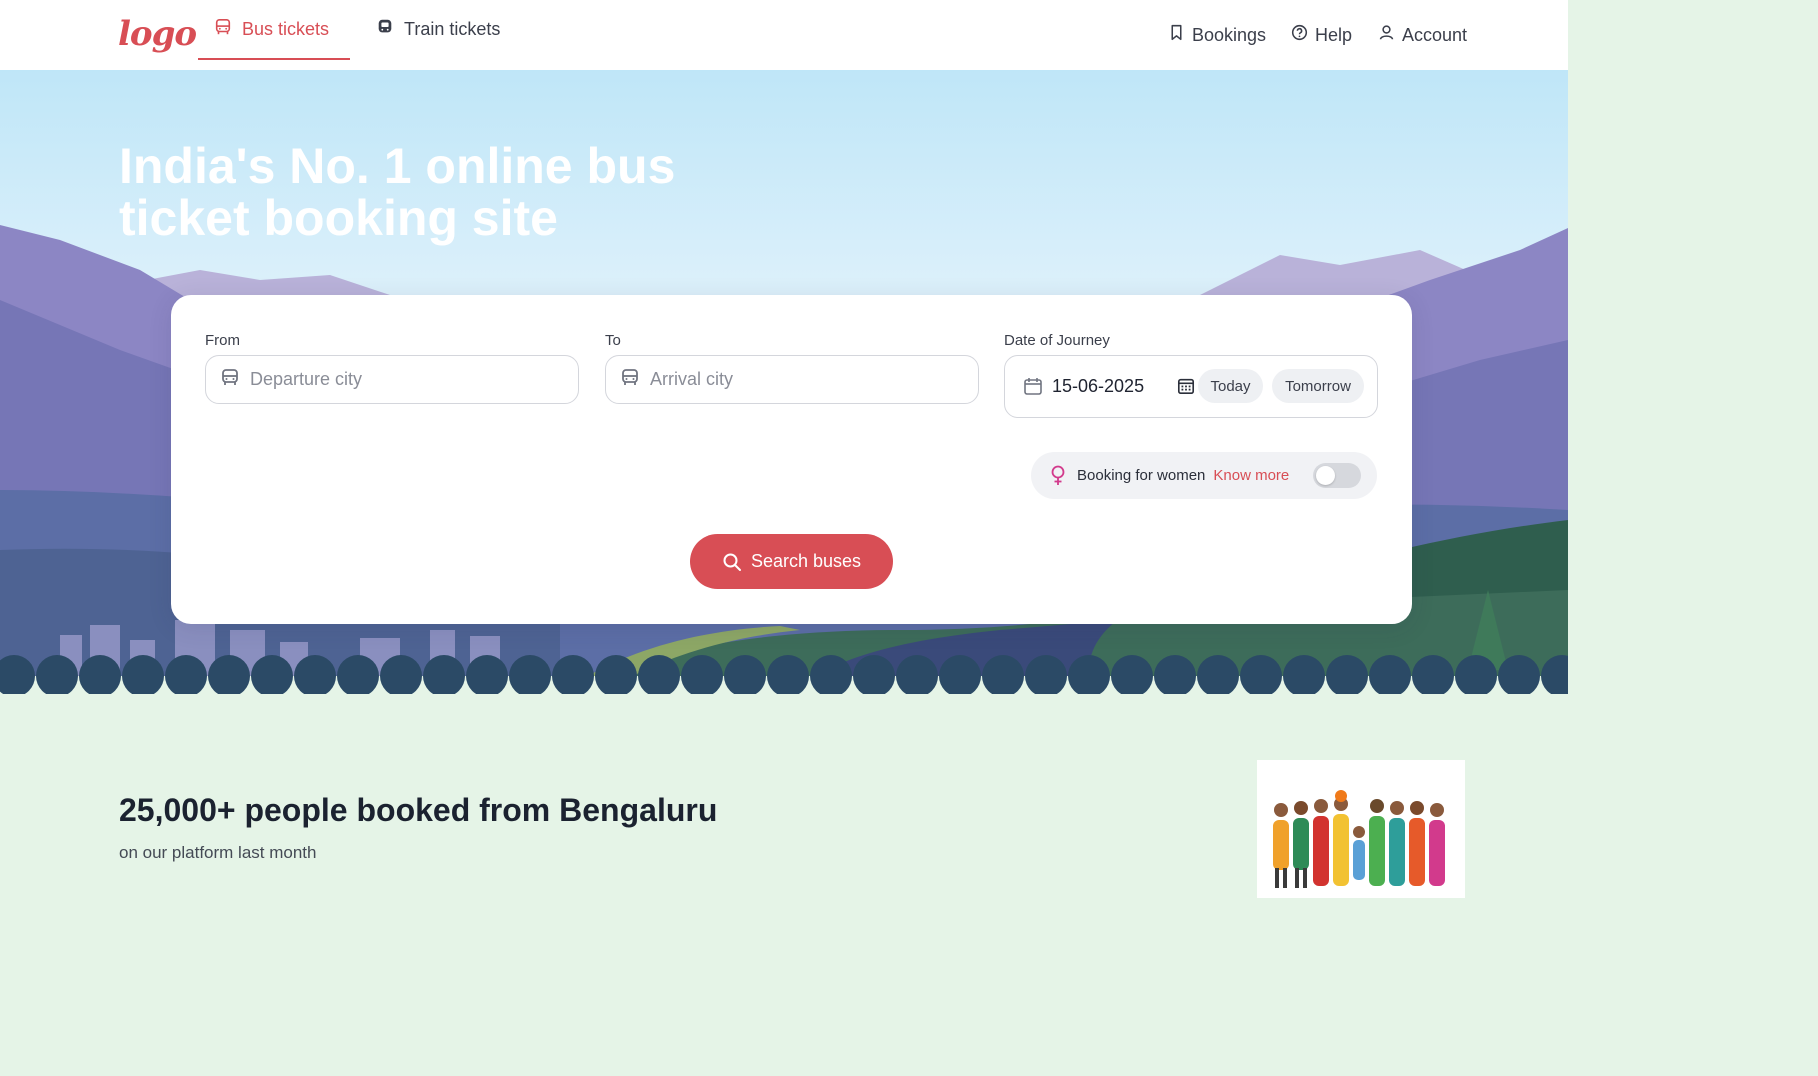 Image resolution: width=1818 pixels, height=1076 pixels. Describe the element at coordinates (385, 29) in the screenshot. I see `train-icon` at that location.